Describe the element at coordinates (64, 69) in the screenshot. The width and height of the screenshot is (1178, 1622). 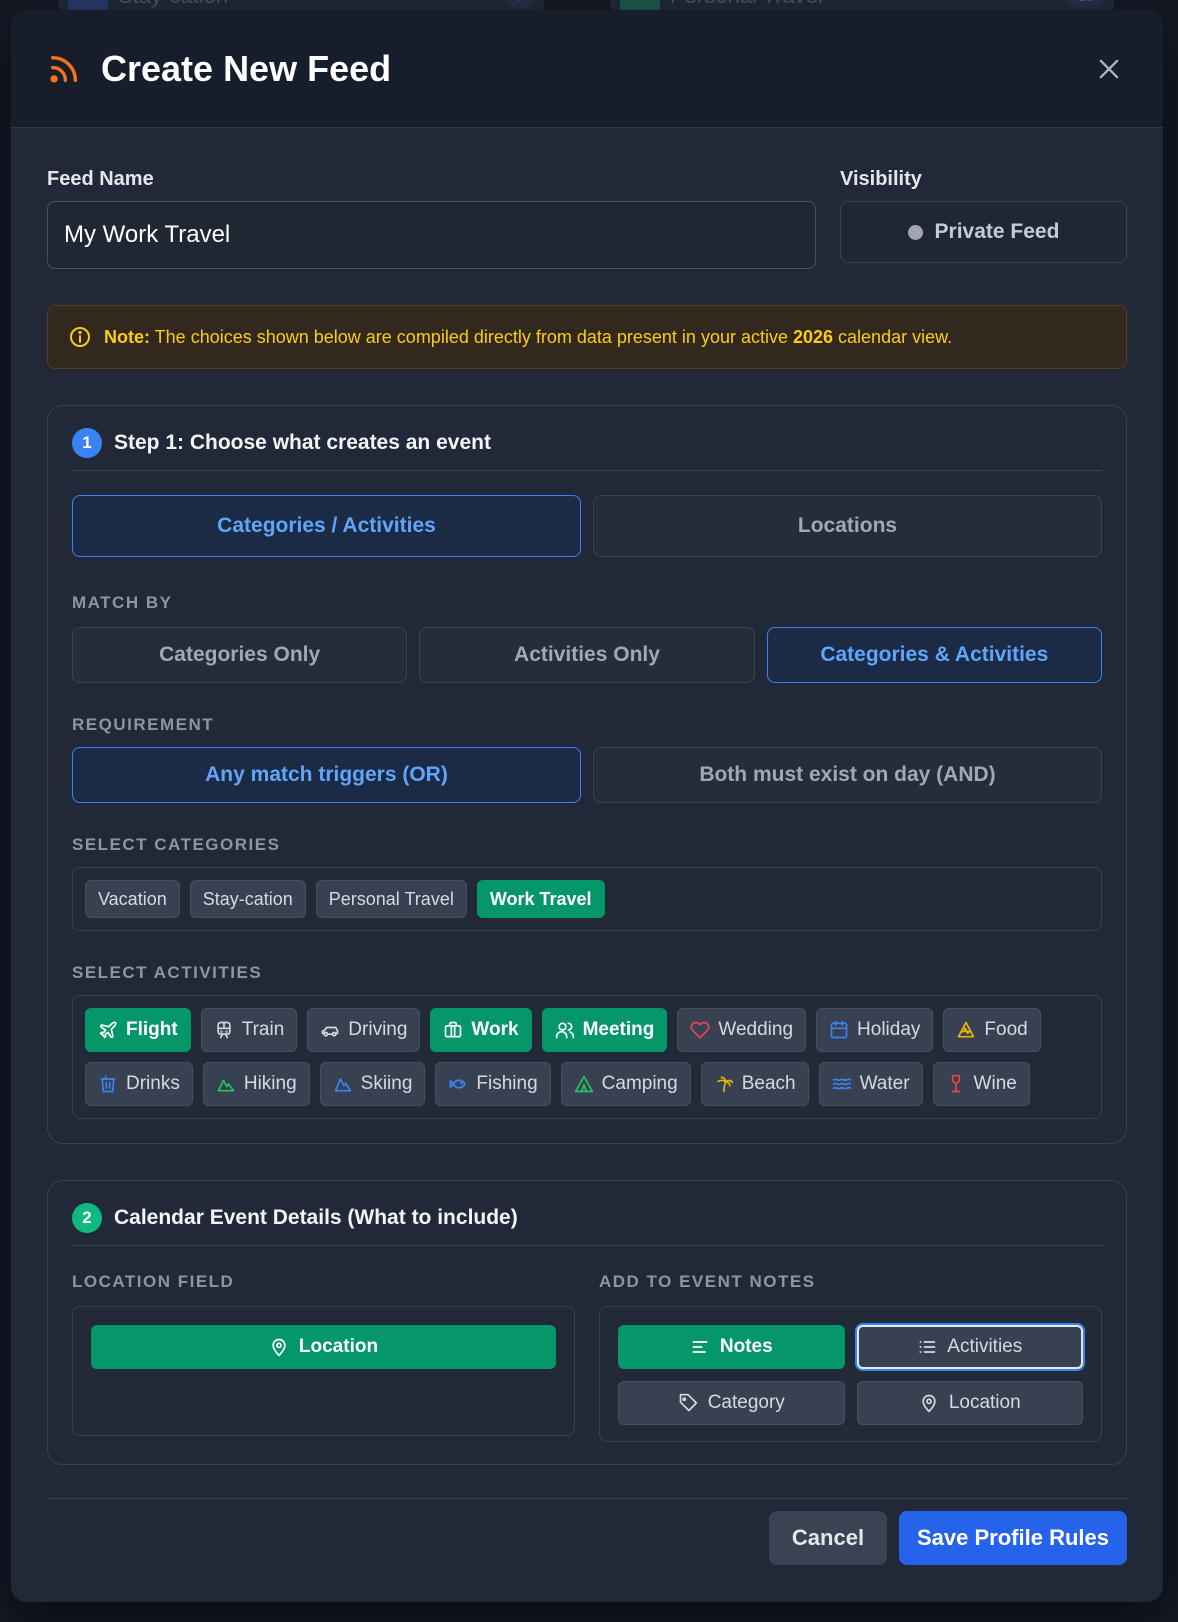
I see `rss-icon` at that location.